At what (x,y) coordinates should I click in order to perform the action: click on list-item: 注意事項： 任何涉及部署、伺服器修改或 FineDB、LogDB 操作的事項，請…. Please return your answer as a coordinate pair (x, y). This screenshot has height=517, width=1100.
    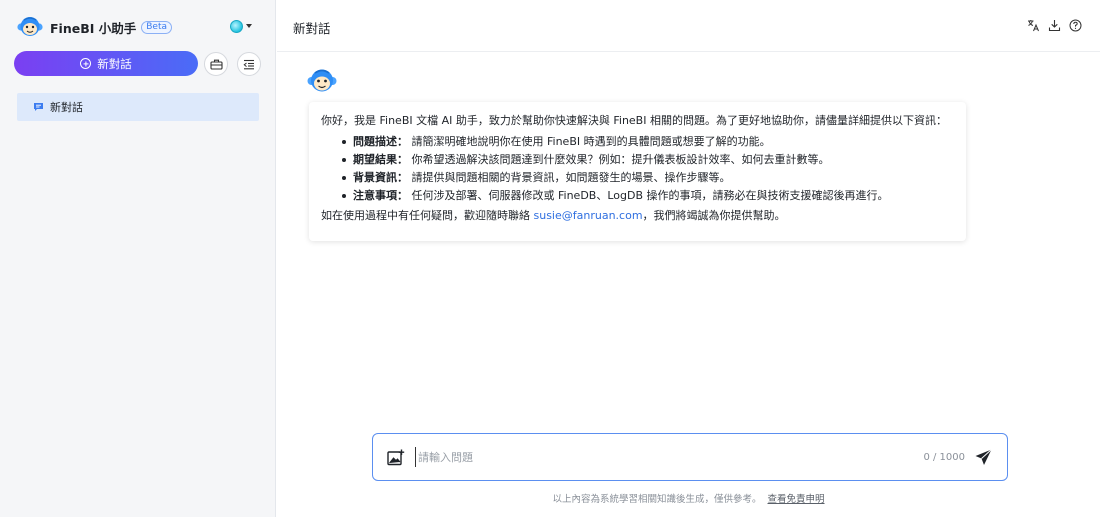
    Looking at the image, I should click on (637, 196).